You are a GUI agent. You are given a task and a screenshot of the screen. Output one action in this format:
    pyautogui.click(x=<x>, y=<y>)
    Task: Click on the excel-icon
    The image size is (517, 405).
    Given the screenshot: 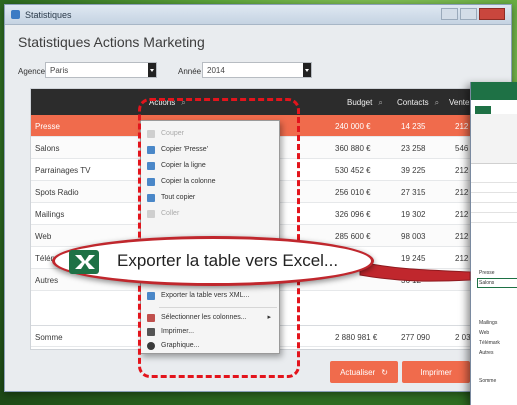 What is the action you would take?
    pyautogui.click(x=84, y=262)
    